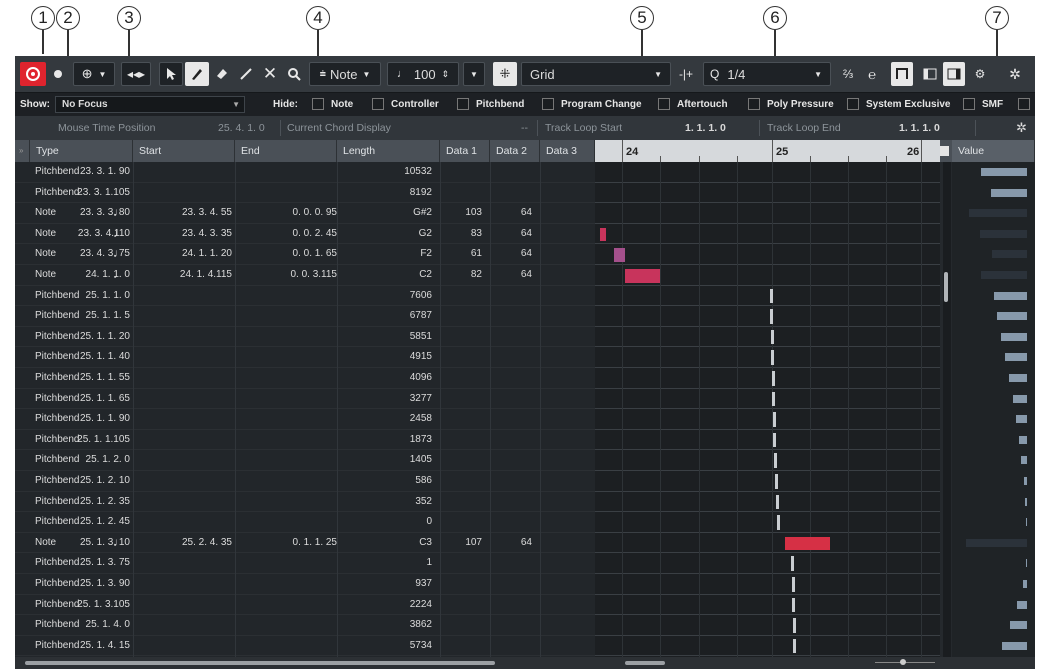 The width and height of the screenshot is (1037, 671). Describe the element at coordinates (305, 440) in the screenshot. I see `table-row: Pitchbend 25. 1. 1.105 1873` at that location.